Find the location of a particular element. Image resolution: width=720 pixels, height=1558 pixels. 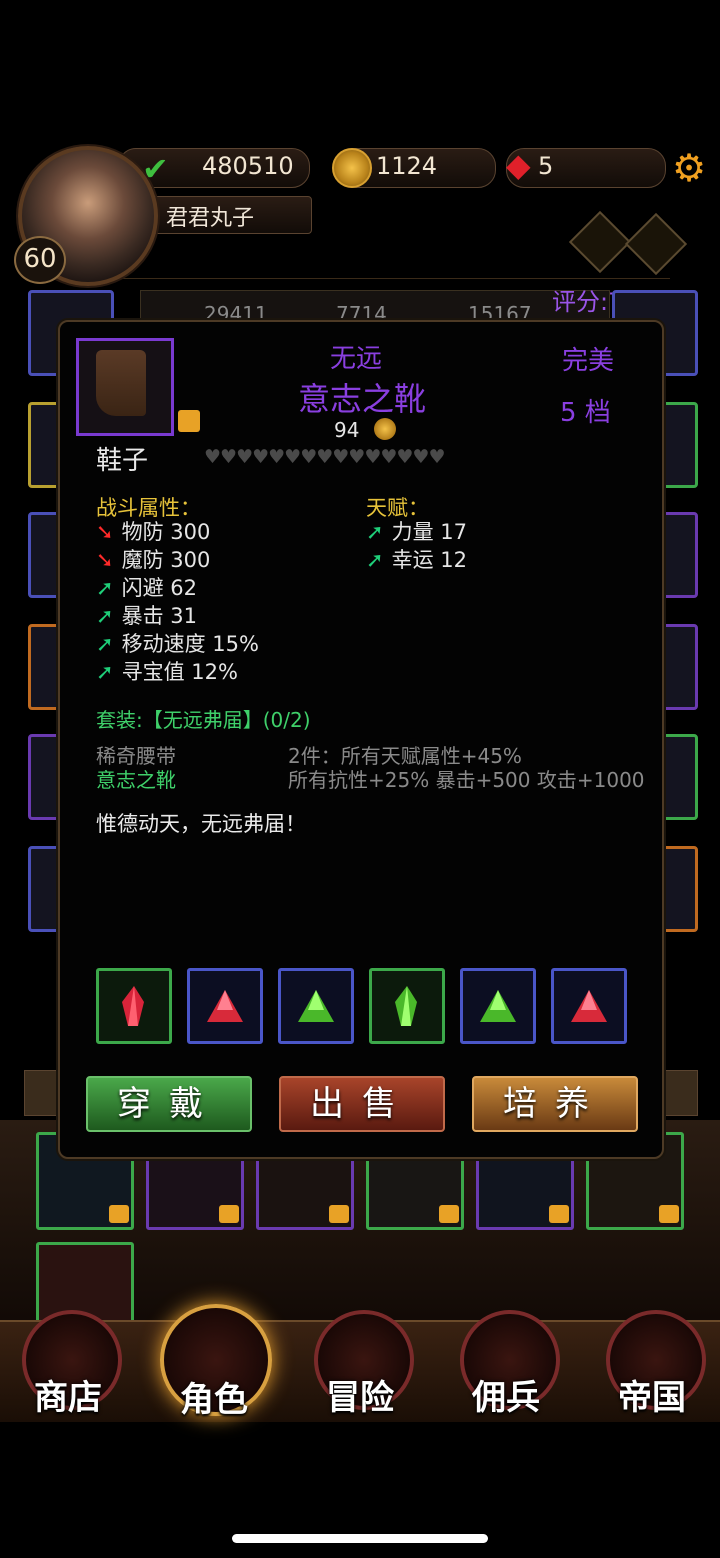

flavor-text: 惟德动天，无远弗届！ is located at coordinates (201, 824).